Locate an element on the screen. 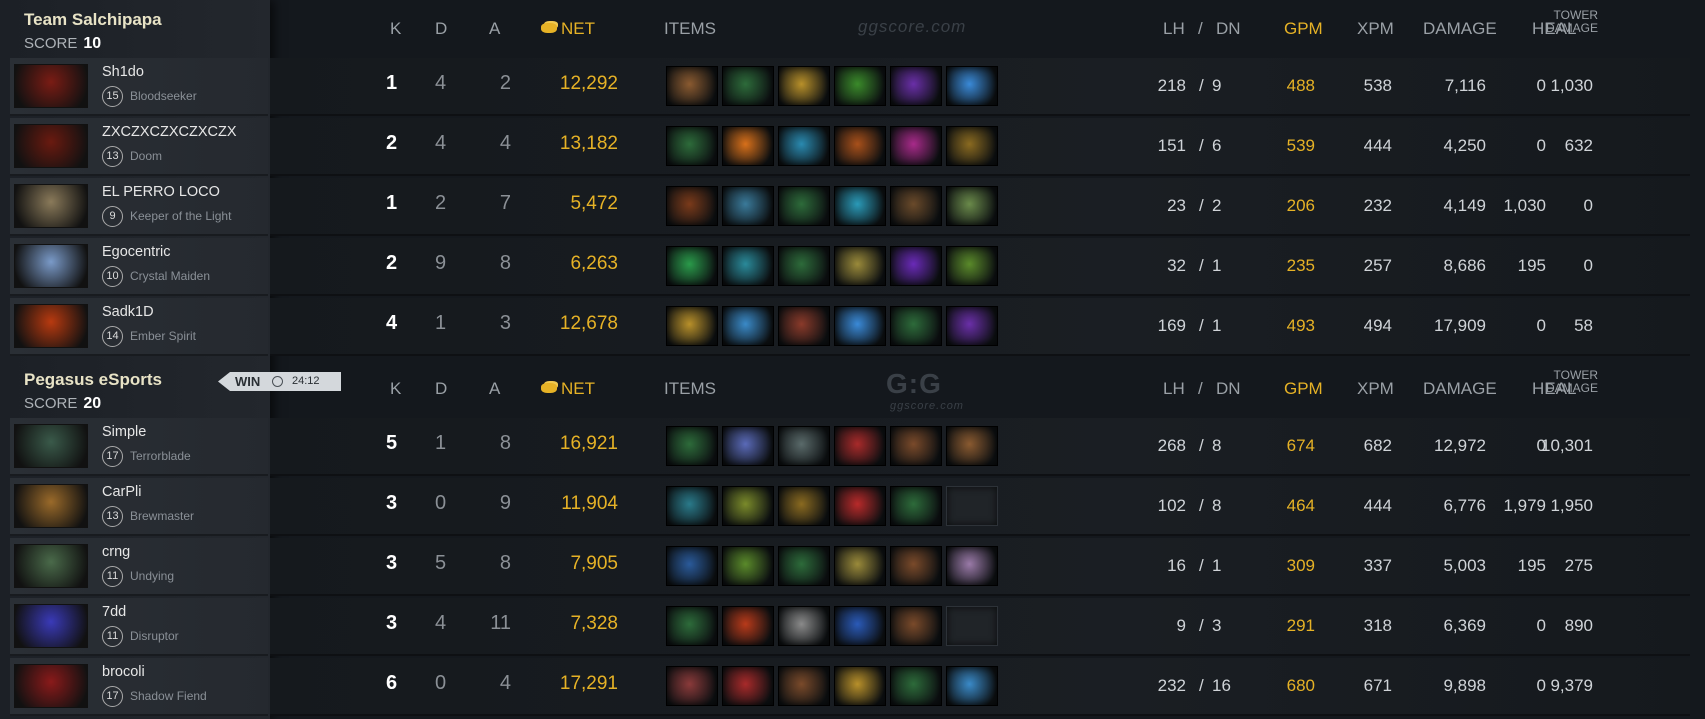 The height and width of the screenshot is (719, 1705). player-name: 7dd is located at coordinates (114, 612).